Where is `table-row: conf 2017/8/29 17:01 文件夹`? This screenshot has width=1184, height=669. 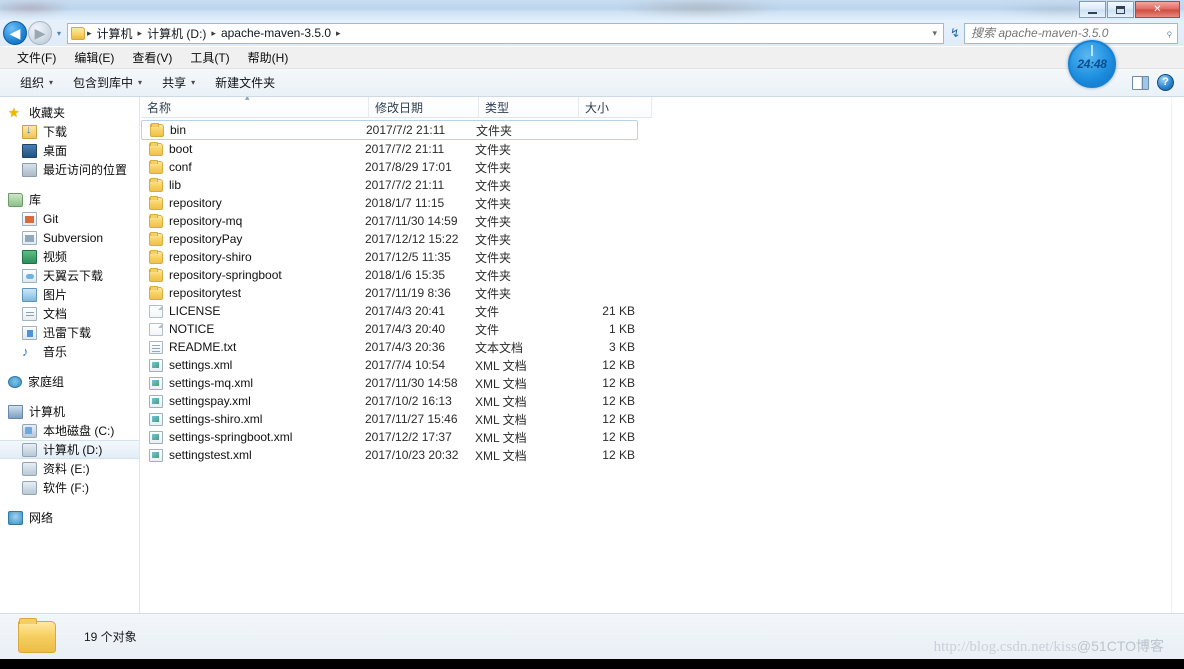
table-row: conf 2017/8/29 17:01 文件夹 is located at coordinates (389, 167).